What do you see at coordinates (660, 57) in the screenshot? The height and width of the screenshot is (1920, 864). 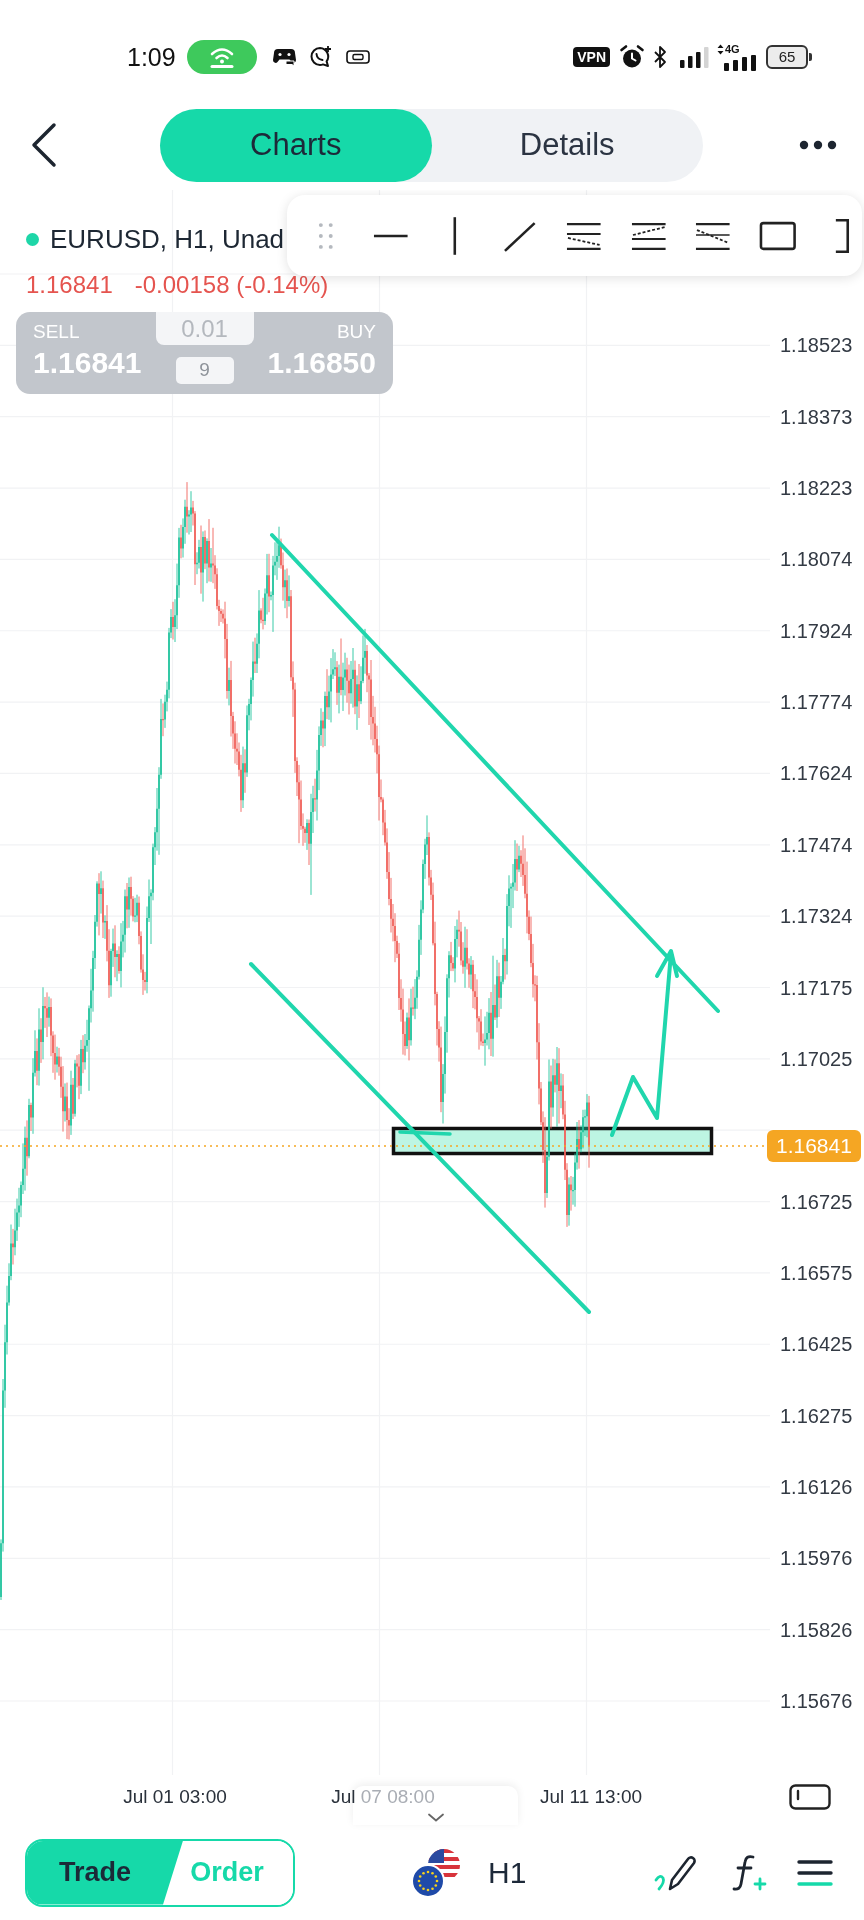 I see `bluetooth-icon` at bounding box center [660, 57].